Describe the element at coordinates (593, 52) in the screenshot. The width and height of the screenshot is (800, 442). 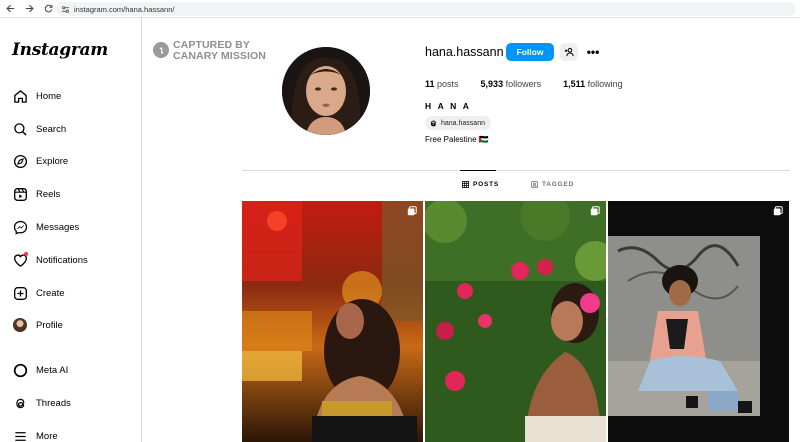
I see `options-button: •••` at that location.